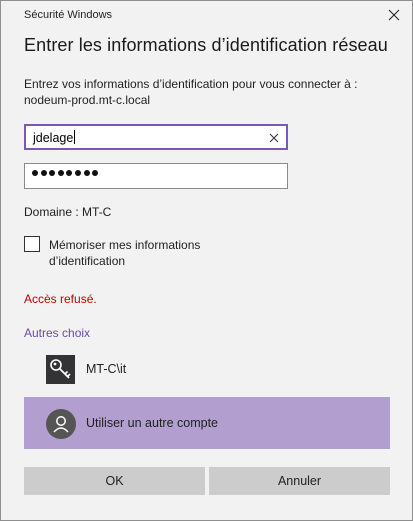 This screenshot has height=521, width=413. I want to click on user-avatar-icon, so click(61, 424).